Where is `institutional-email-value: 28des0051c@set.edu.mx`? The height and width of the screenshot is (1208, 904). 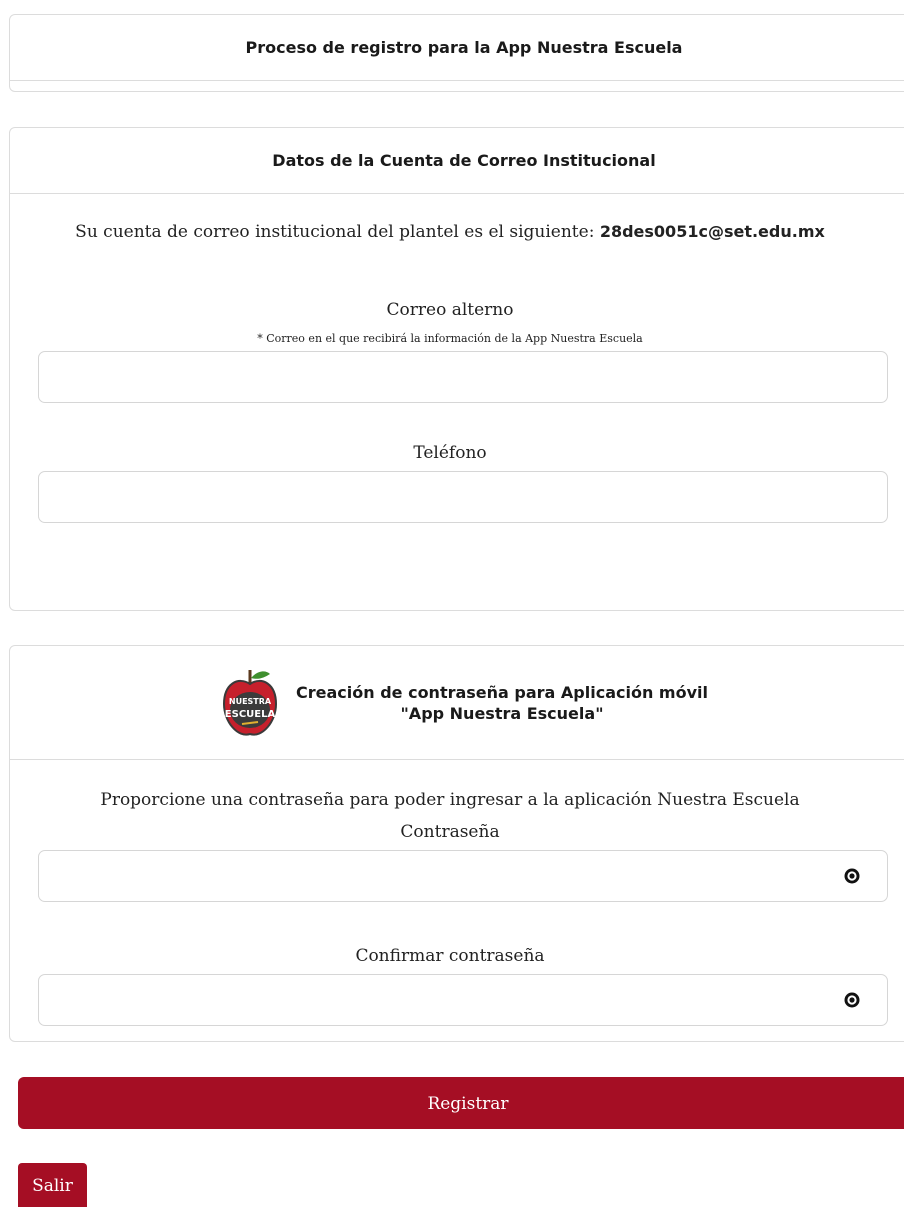 institutional-email-value: 28des0051c@set.edu.mx is located at coordinates (712, 231).